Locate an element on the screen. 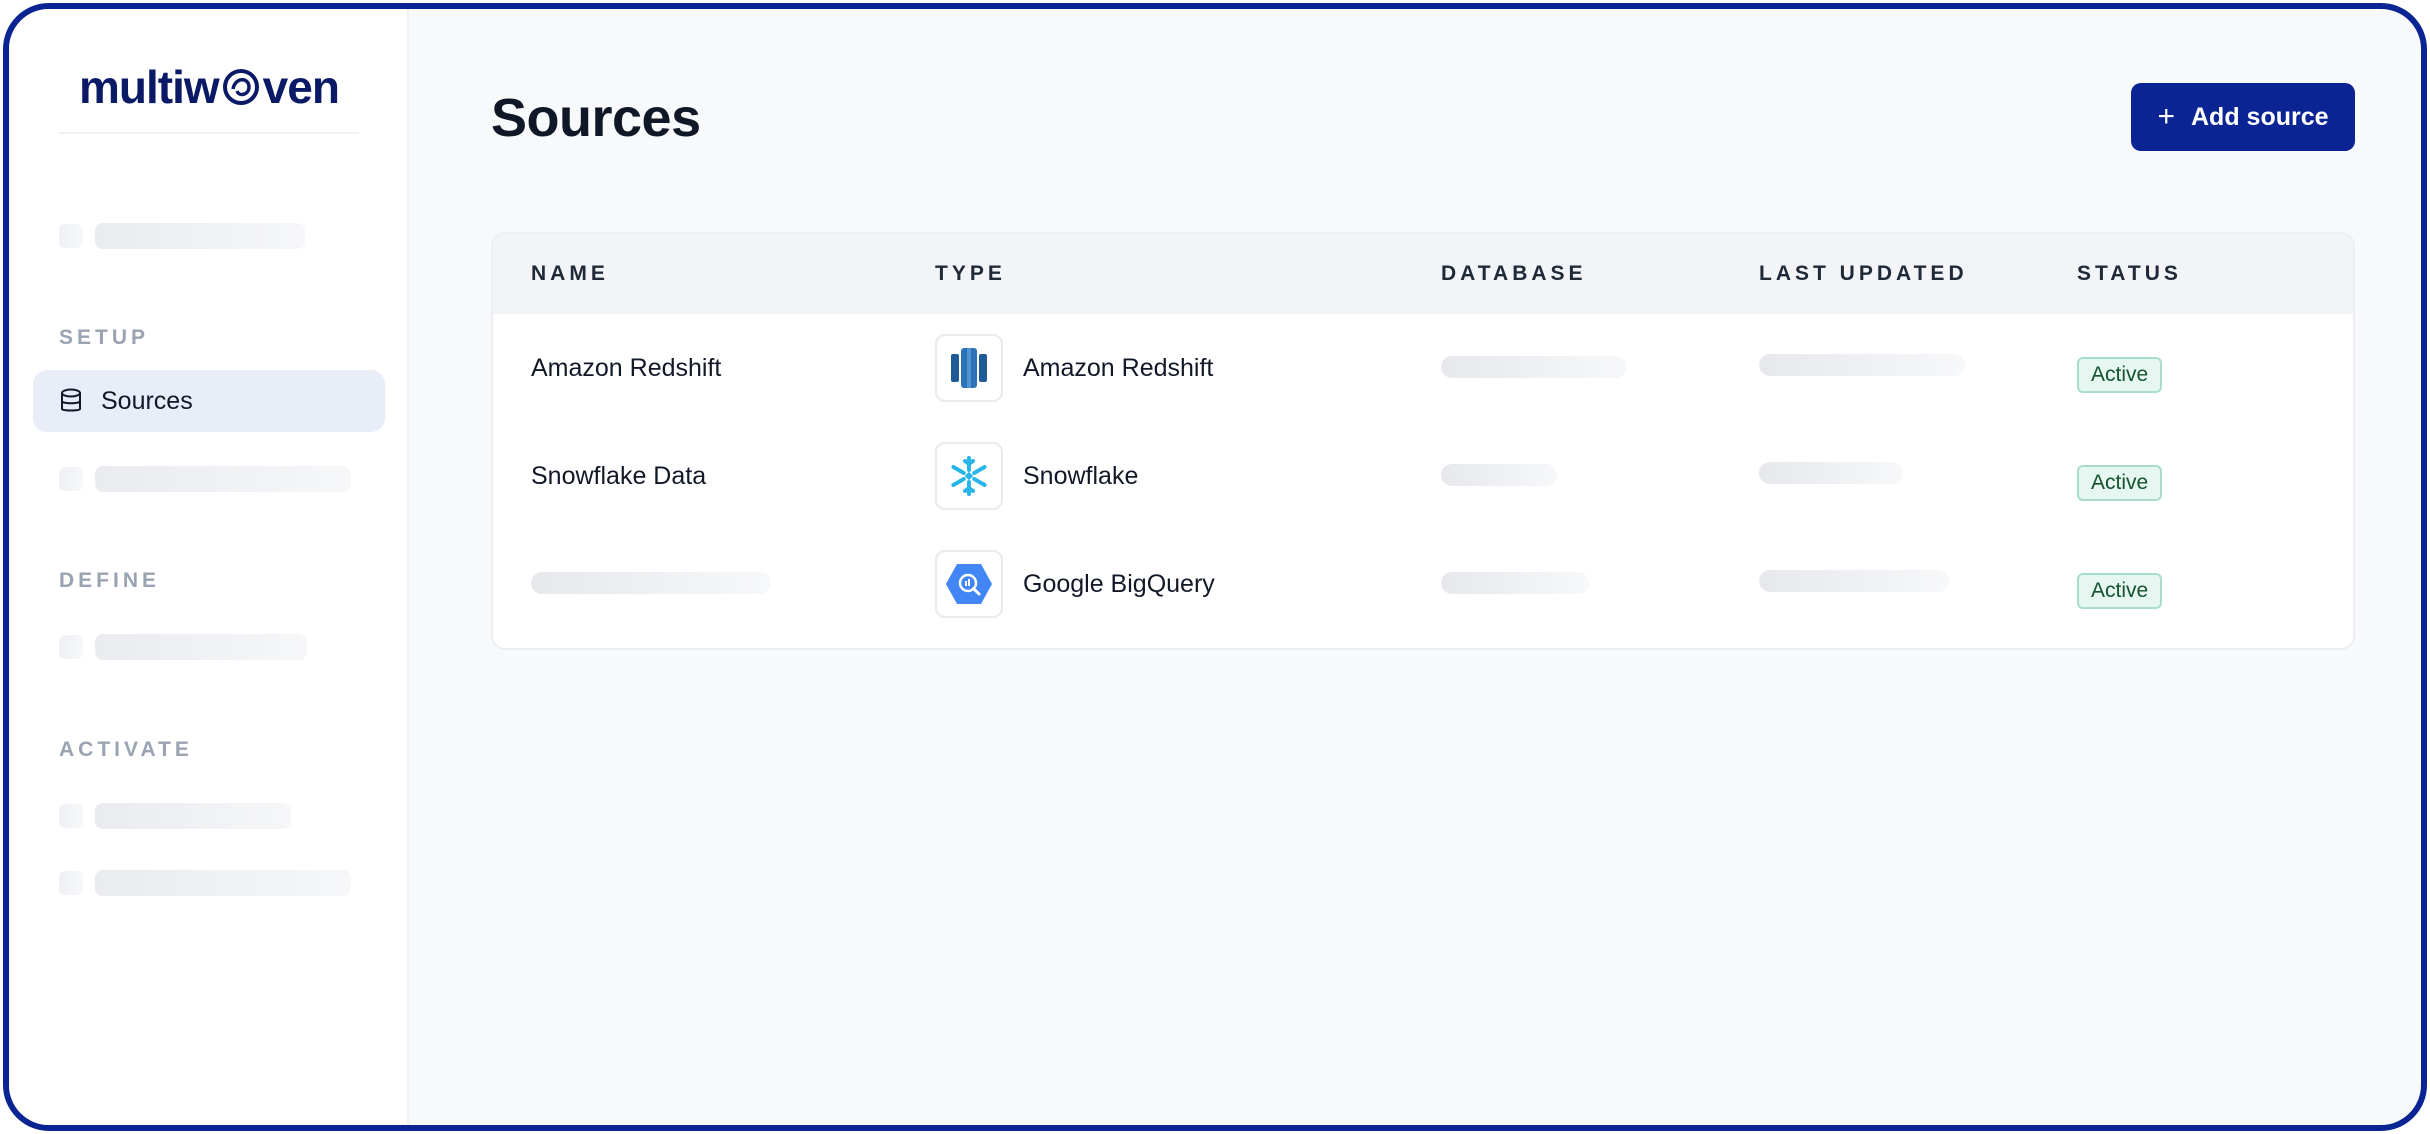 Image resolution: width=2430 pixels, height=1134 pixels. sidebar-item-sources: Sources is located at coordinates (209, 401).